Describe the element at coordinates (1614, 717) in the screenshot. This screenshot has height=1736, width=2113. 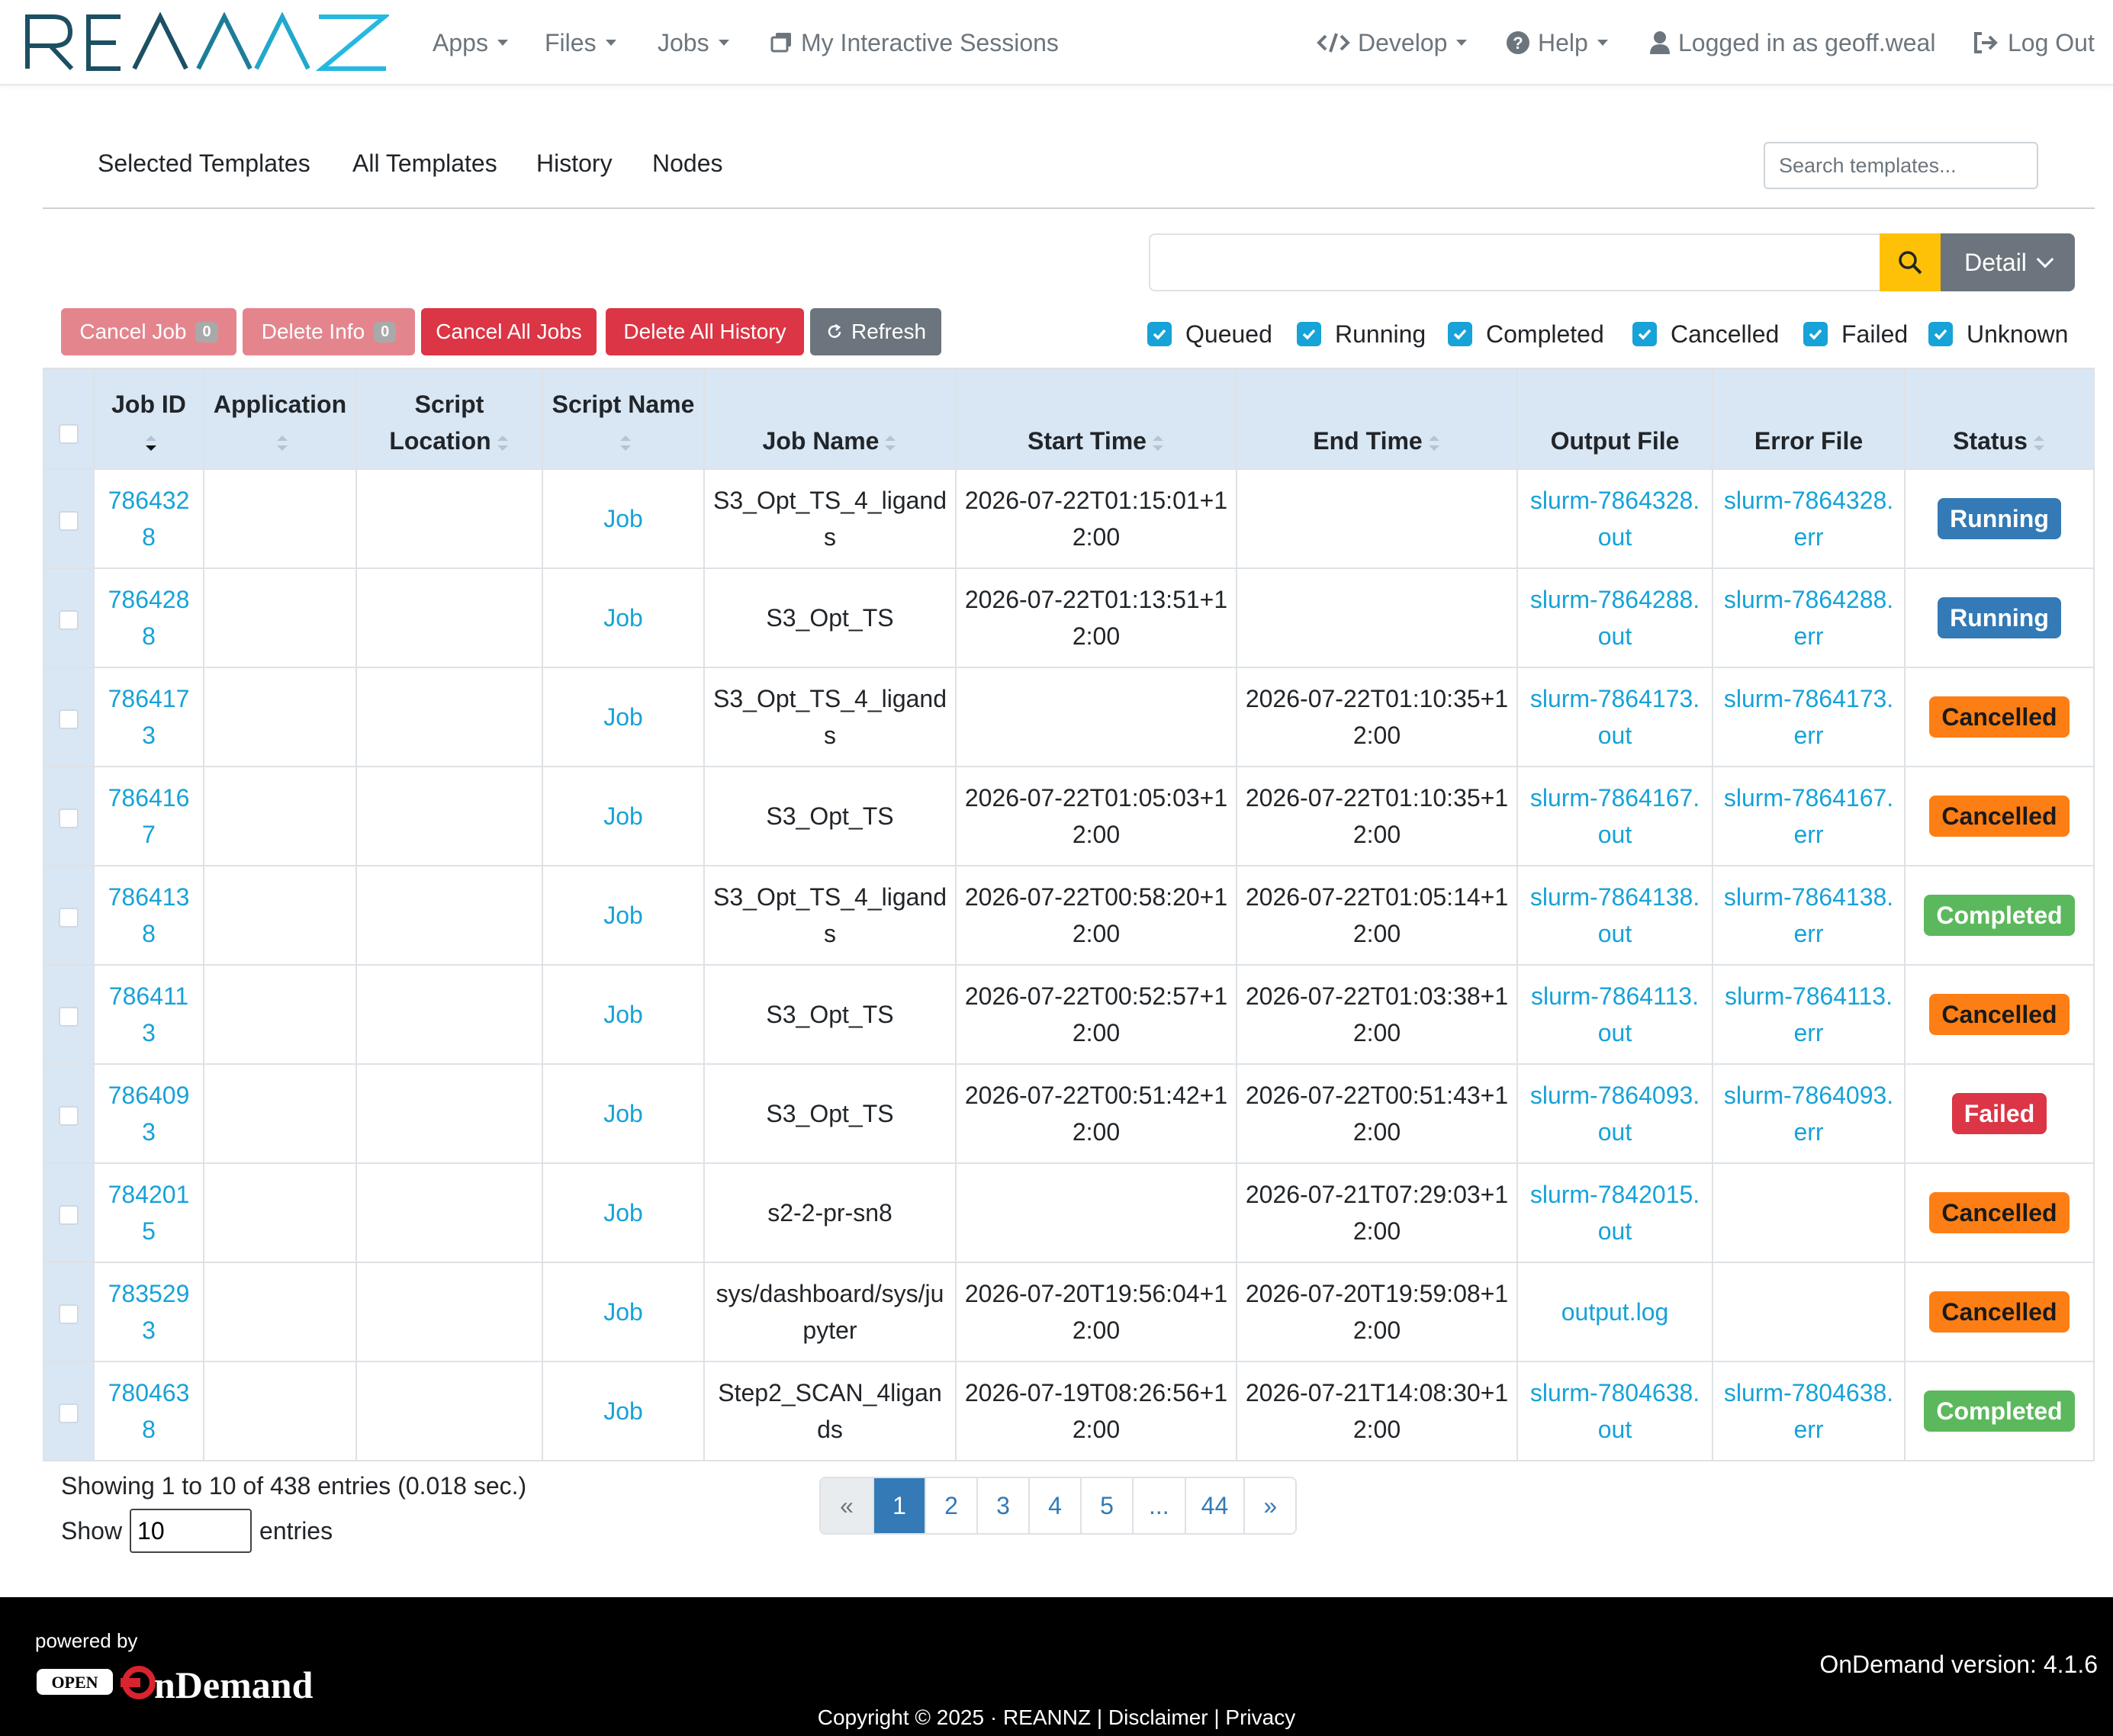
I see `output-file-link: slurm-7864173.out` at that location.